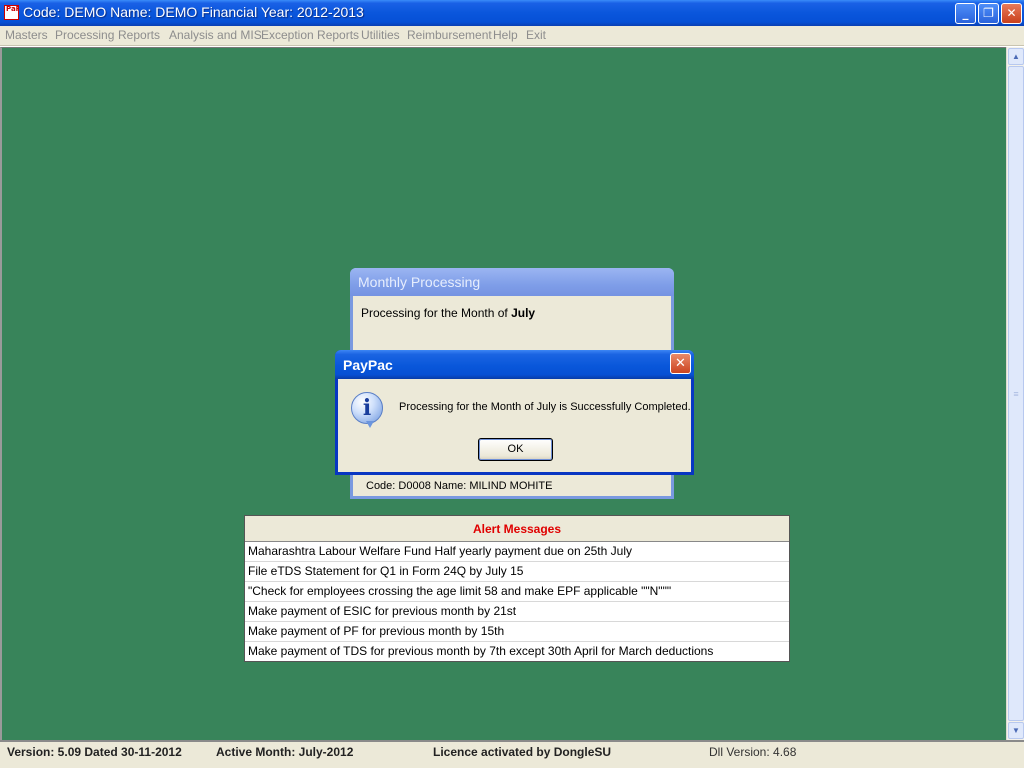 This screenshot has height=768, width=1024. What do you see at coordinates (753, 752) in the screenshot?
I see `status-dll-version: Dll Version: 4.68` at bounding box center [753, 752].